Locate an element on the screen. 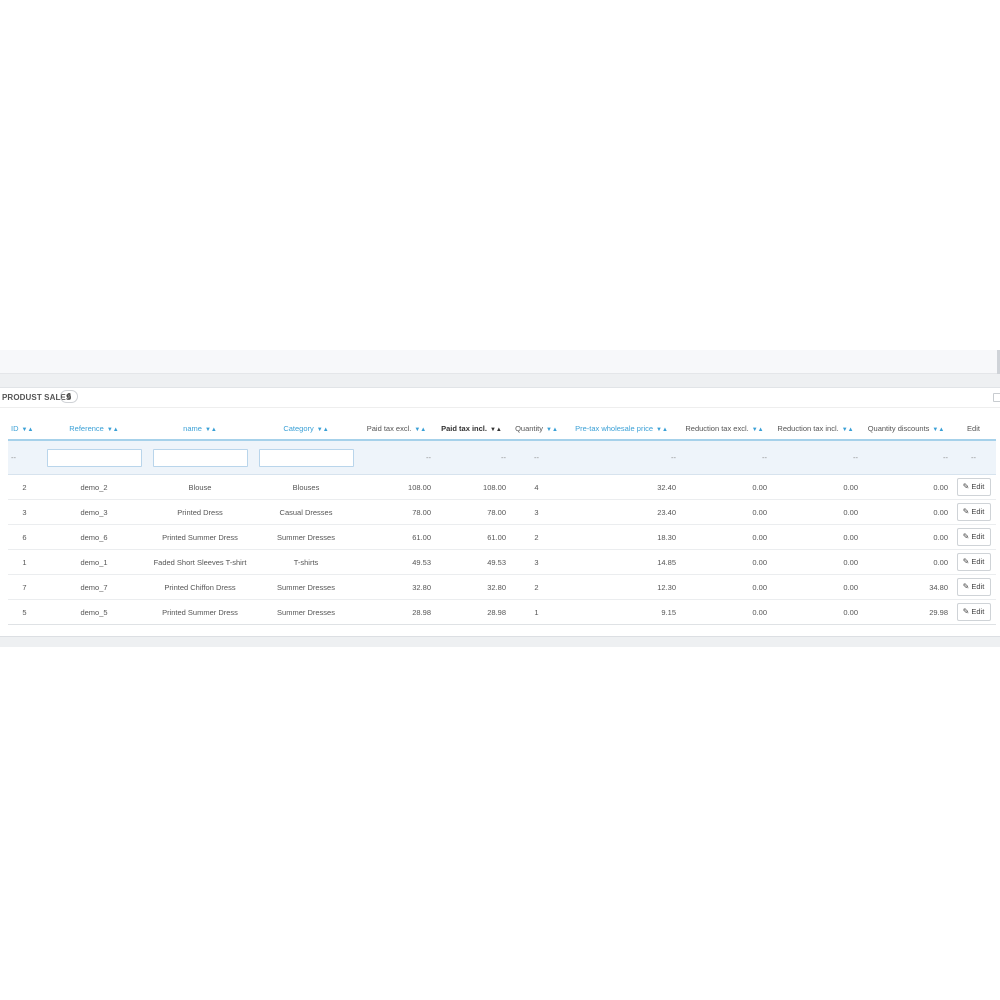 The height and width of the screenshot is (1000, 1000). cell-quantity-discounts: 29.98 is located at coordinates (906, 612).